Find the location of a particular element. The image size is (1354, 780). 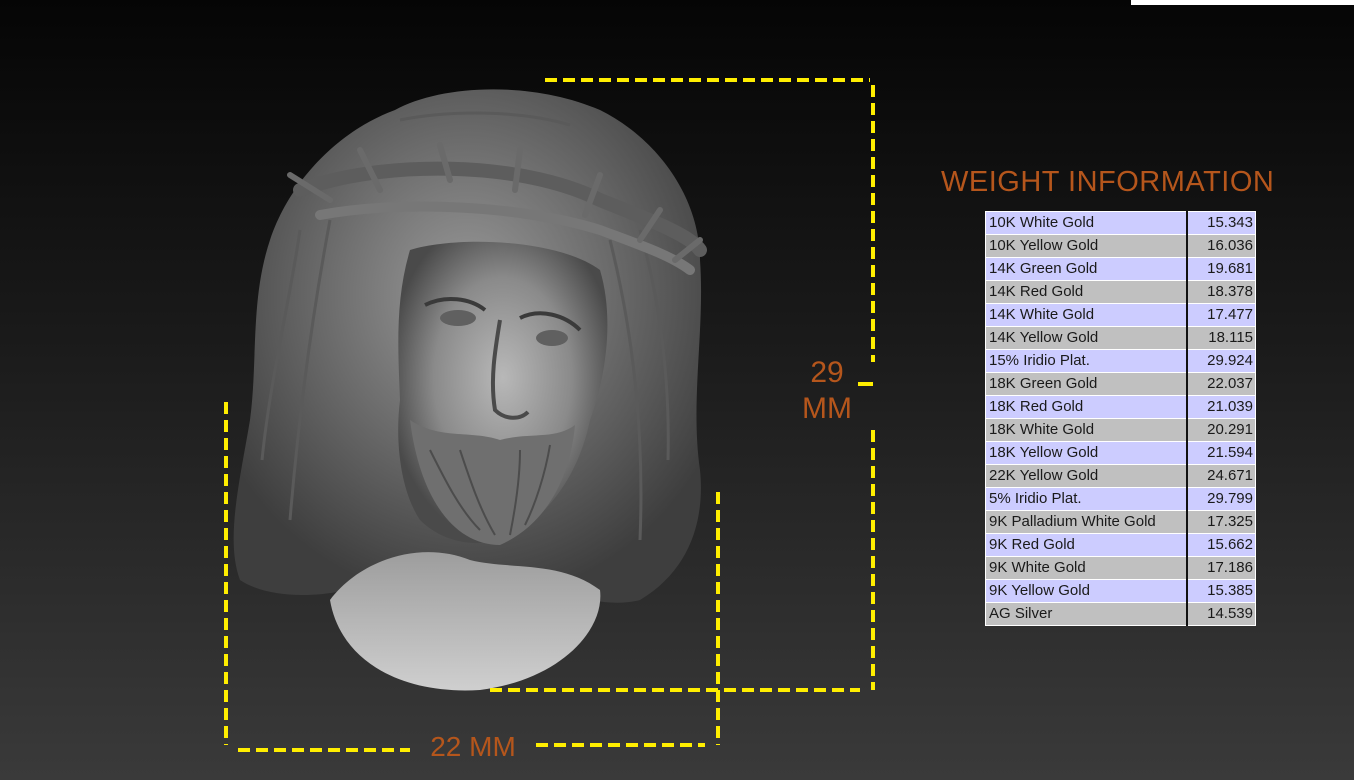

weight-value-cell: 17.325 is located at coordinates (1221, 522).